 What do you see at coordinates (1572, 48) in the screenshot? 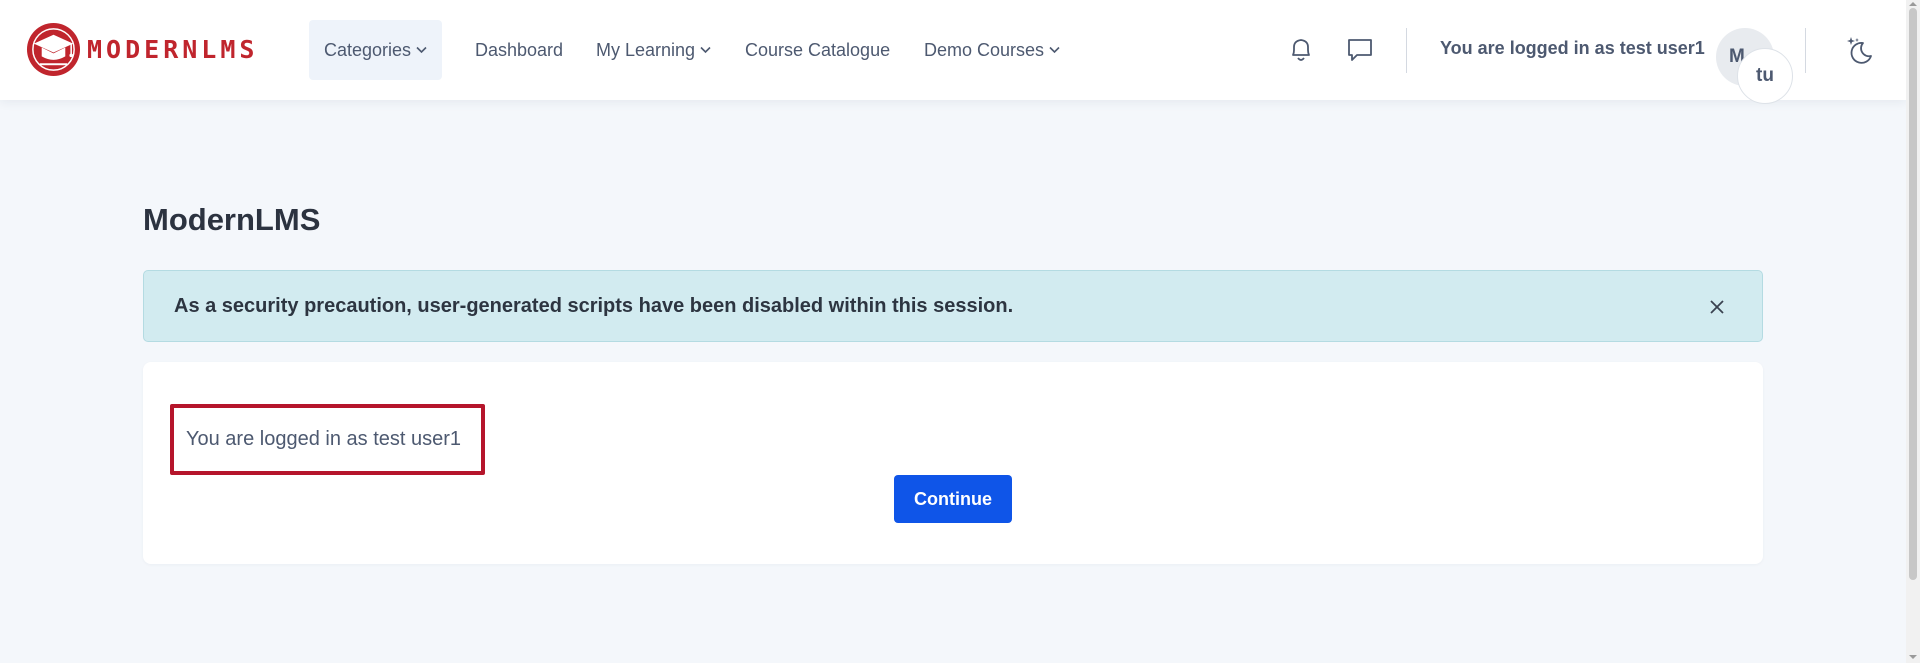
I see `logged-in-user-text: You are logged in as test user1` at bounding box center [1572, 48].